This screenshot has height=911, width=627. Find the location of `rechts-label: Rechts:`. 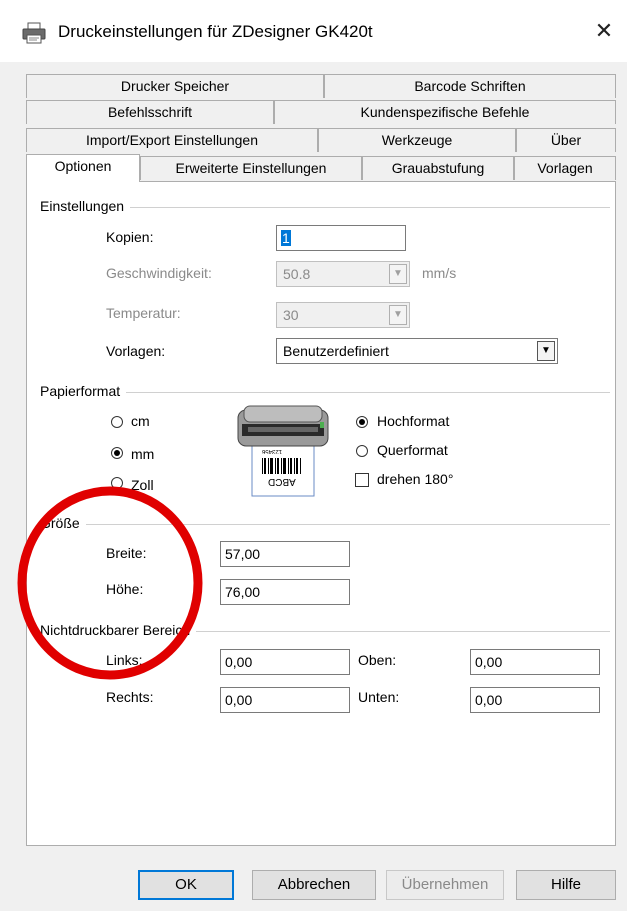

rechts-label: Rechts: is located at coordinates (130, 697).